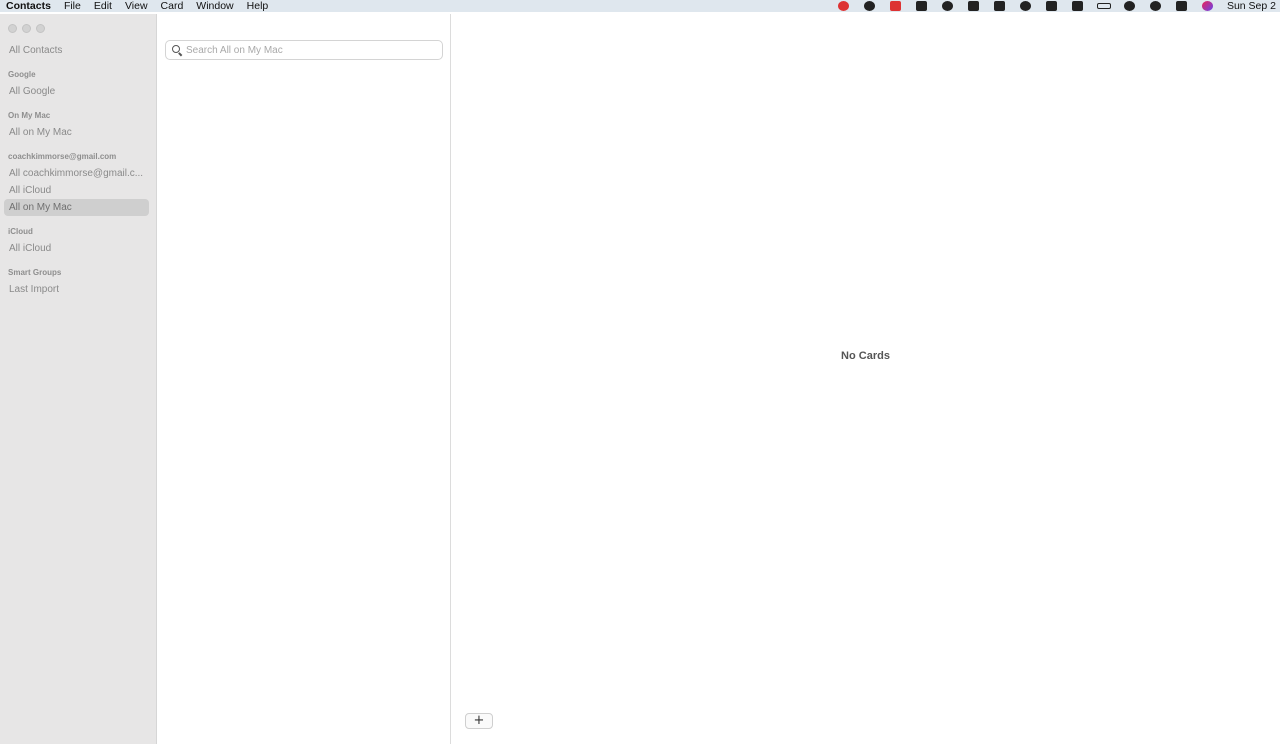 This screenshot has width=1280, height=744. I want to click on screenshot-icon, so click(974, 6).